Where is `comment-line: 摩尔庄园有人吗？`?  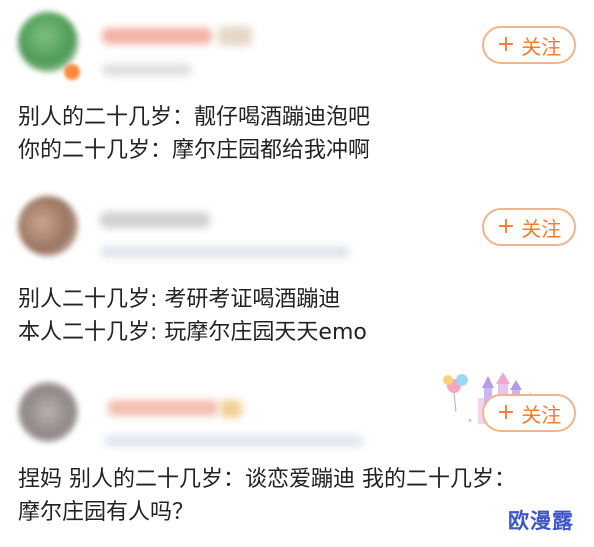
comment-line: 摩尔庄园有人吗？ is located at coordinates (106, 512).